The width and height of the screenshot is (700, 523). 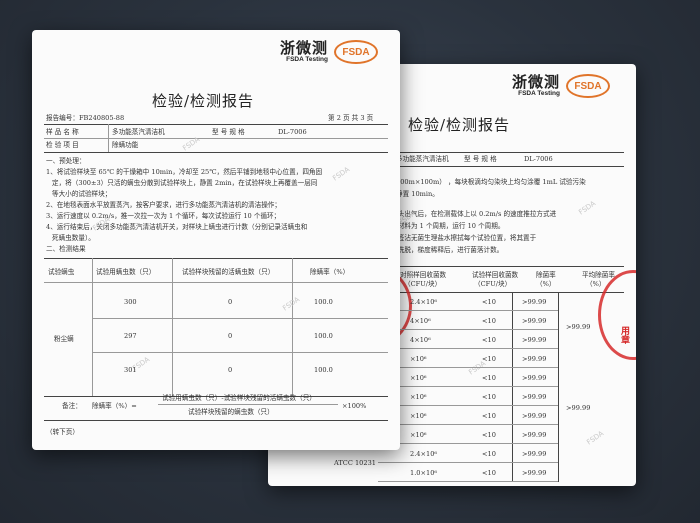 What do you see at coordinates (230, 336) in the screenshot?
I see `table-cell: 0` at bounding box center [230, 336].